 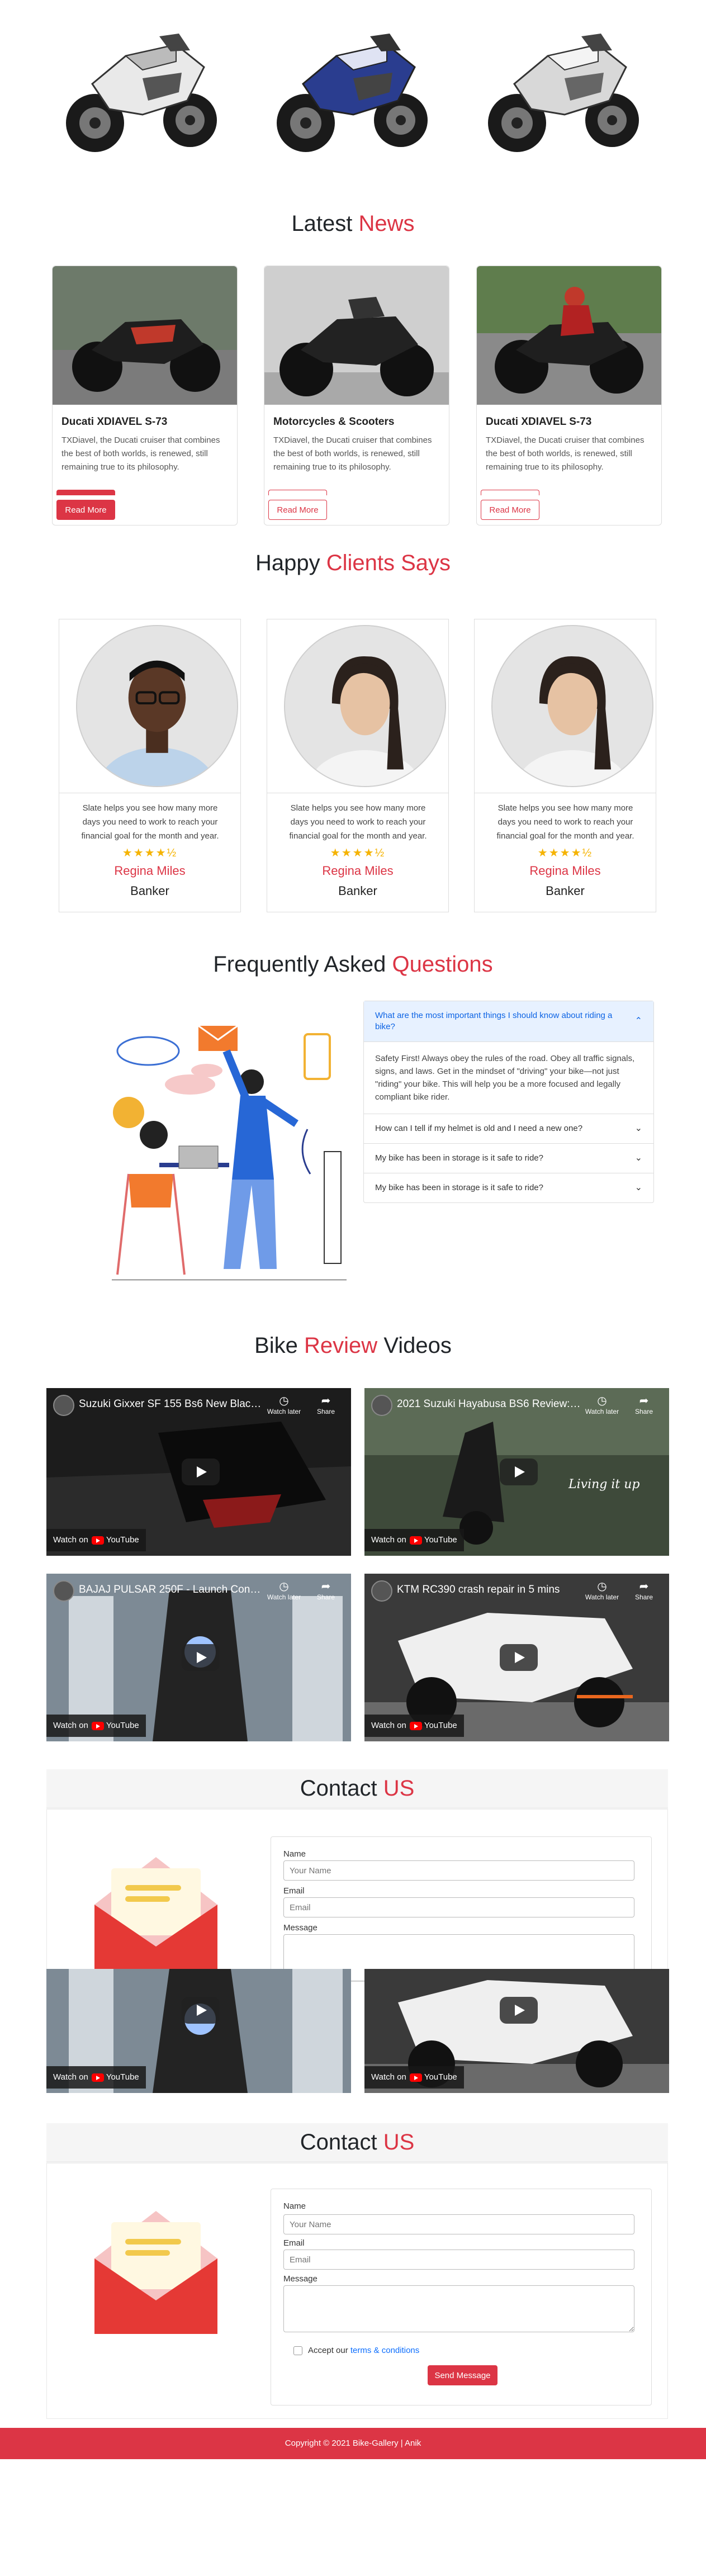 What do you see at coordinates (298, 493) in the screenshot?
I see `button-decoration` at bounding box center [298, 493].